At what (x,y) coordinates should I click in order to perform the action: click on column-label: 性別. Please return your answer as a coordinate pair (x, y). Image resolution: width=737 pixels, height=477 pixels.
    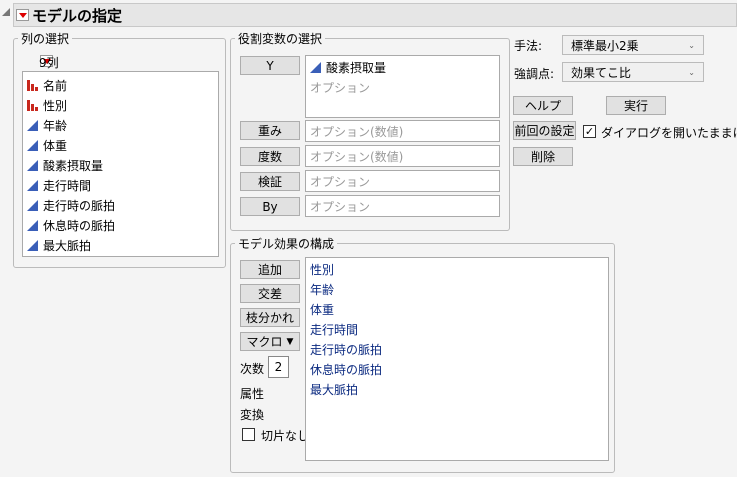
    Looking at the image, I should click on (55, 105).